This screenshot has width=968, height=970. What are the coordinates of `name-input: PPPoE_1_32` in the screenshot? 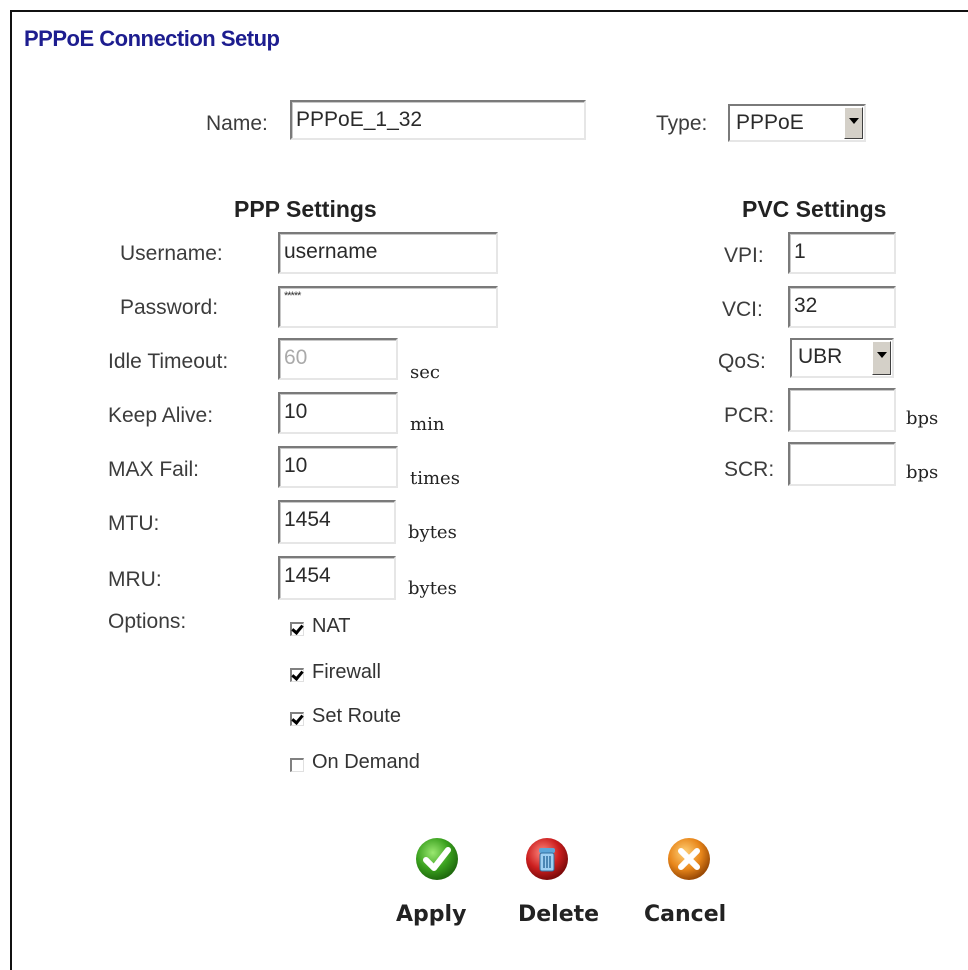 It's located at (438, 120).